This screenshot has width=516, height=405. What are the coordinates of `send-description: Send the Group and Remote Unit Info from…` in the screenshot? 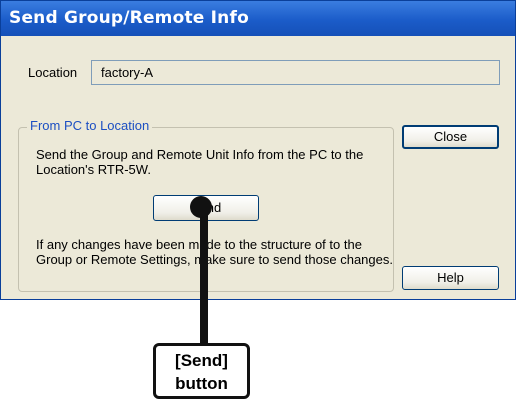 It's located at (200, 162).